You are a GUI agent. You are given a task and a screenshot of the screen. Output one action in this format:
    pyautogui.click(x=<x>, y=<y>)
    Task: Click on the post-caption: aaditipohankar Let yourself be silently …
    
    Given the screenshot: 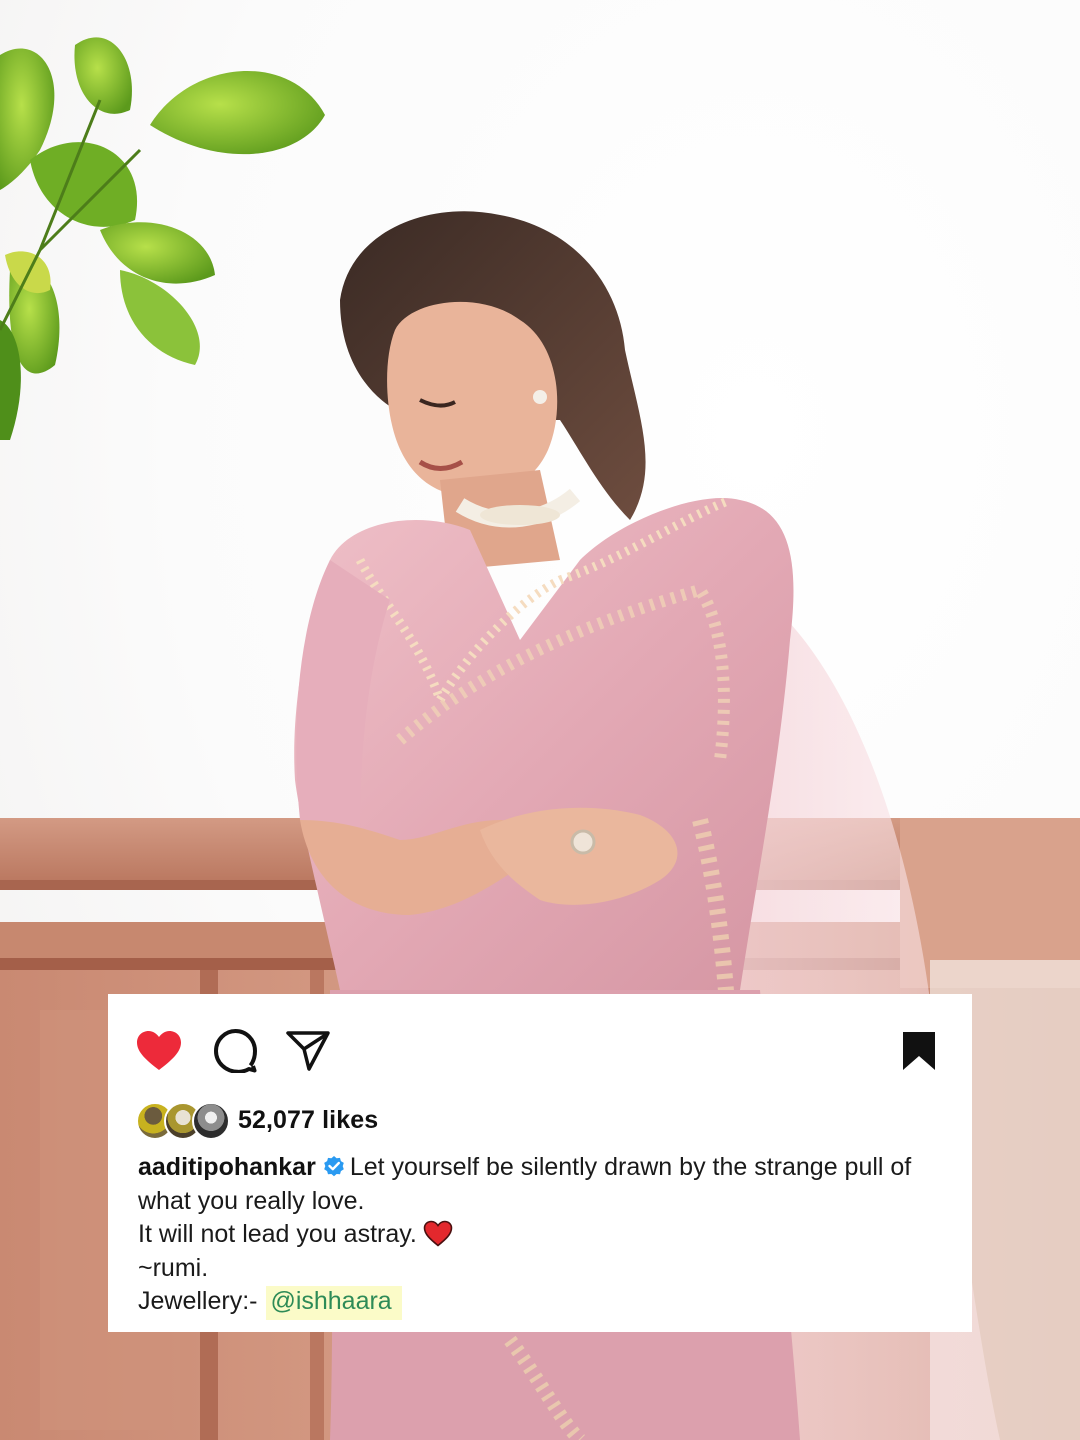 What is the action you would take?
    pyautogui.click(x=548, y=1235)
    